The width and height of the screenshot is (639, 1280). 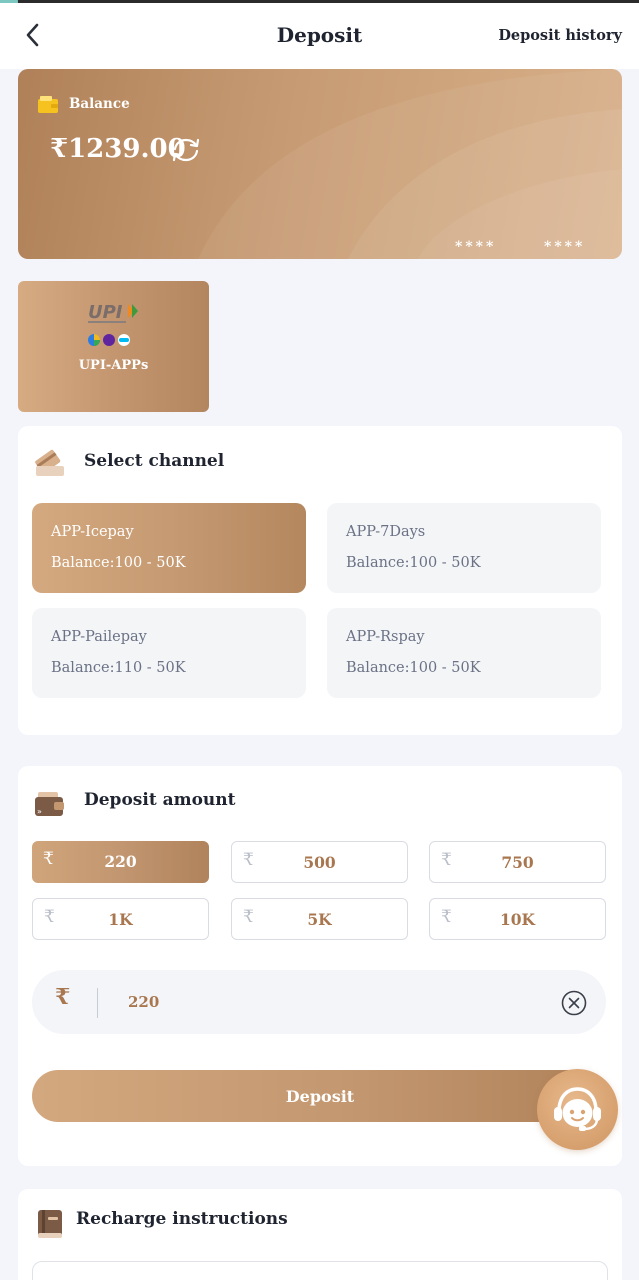 I want to click on refresh-icon, so click(x=186, y=150).